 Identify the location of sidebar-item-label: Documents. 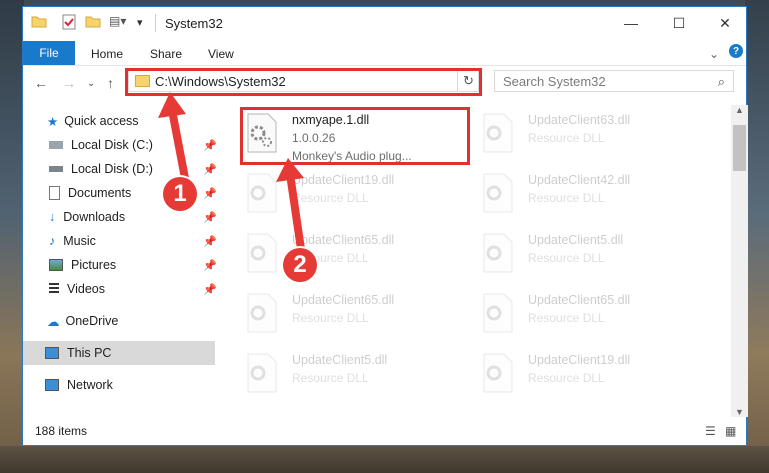
(100, 193).